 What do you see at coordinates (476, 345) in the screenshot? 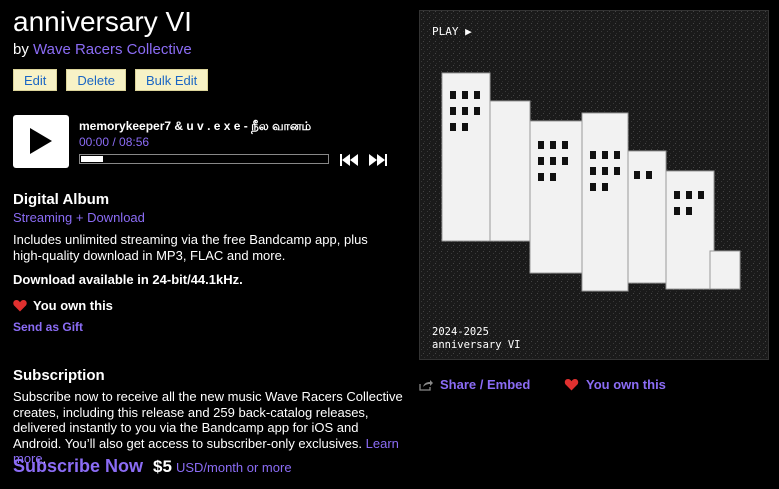
I see `cover-name-text: anniversary VI` at bounding box center [476, 345].